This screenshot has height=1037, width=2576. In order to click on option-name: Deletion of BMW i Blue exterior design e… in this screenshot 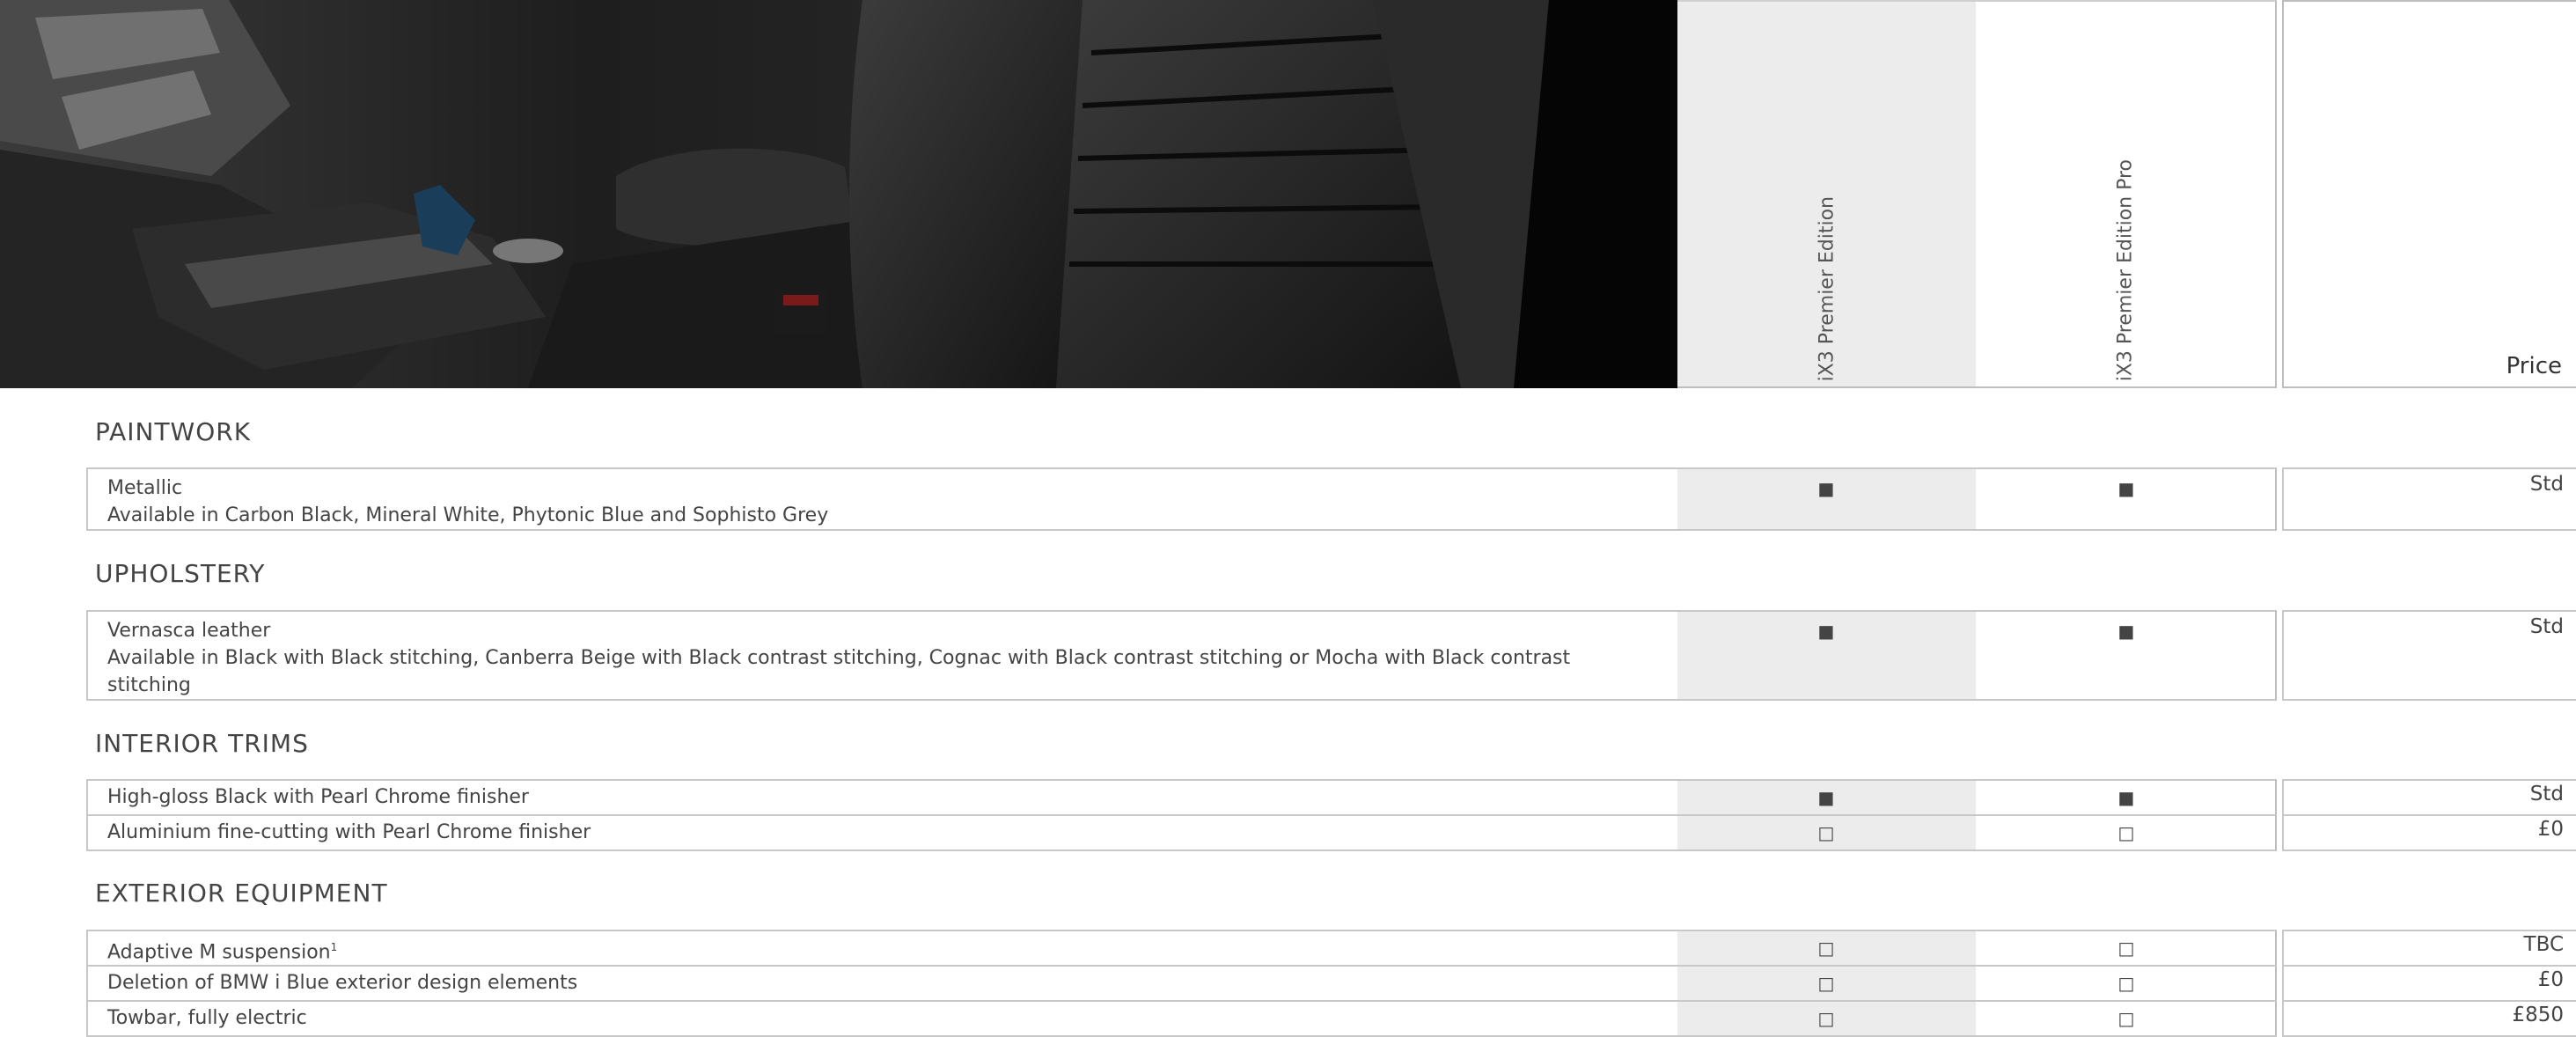, I will do `click(342, 983)`.